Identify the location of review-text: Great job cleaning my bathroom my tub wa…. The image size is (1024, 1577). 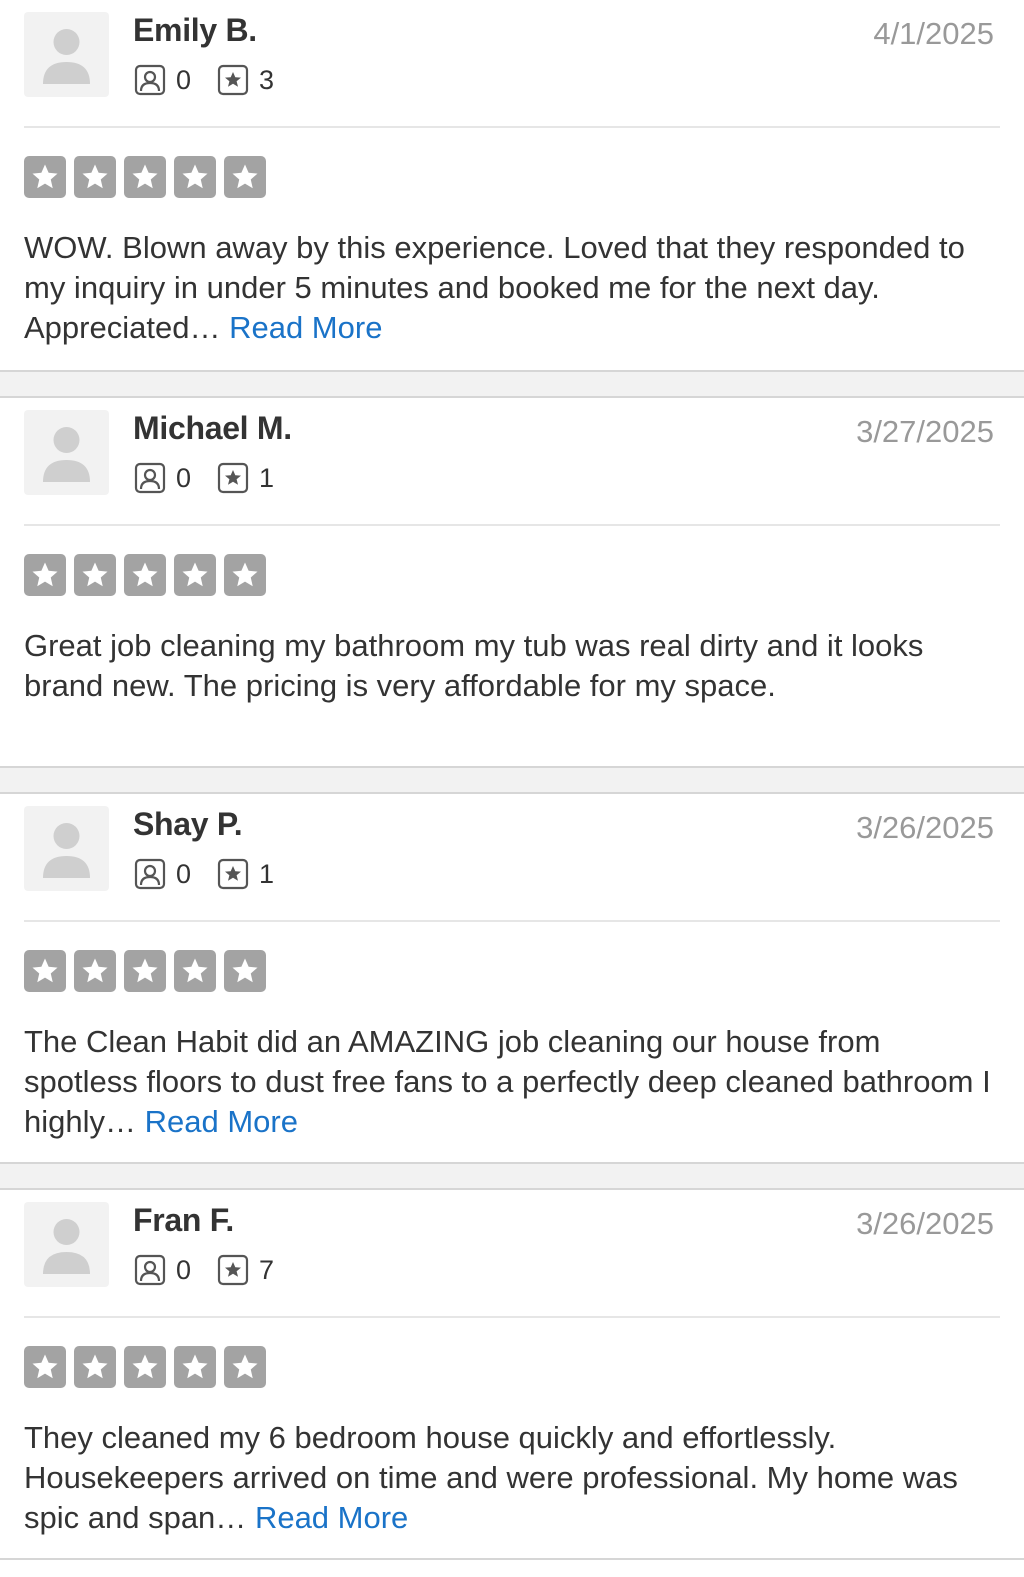
(474, 665).